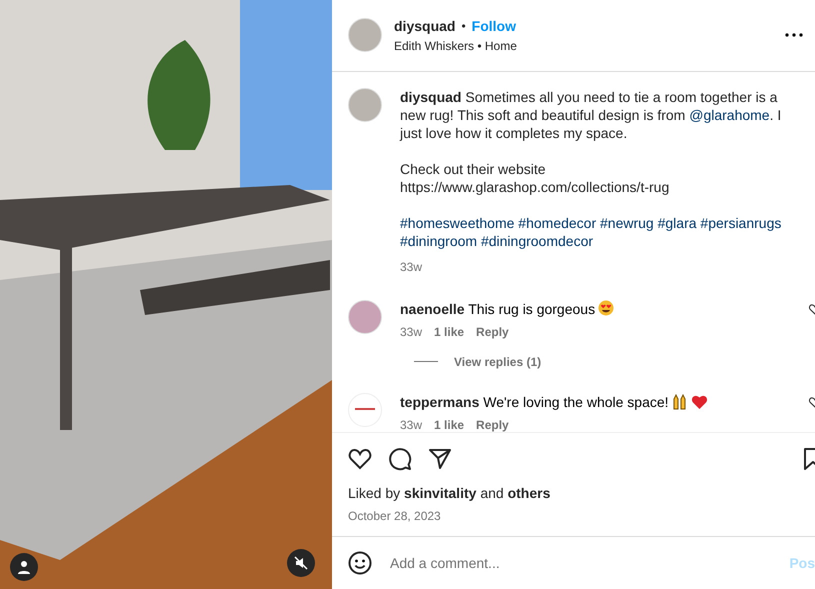 The image size is (815, 589). Describe the element at coordinates (457, 222) in the screenshot. I see `hashtag-link: #homesweethome` at that location.